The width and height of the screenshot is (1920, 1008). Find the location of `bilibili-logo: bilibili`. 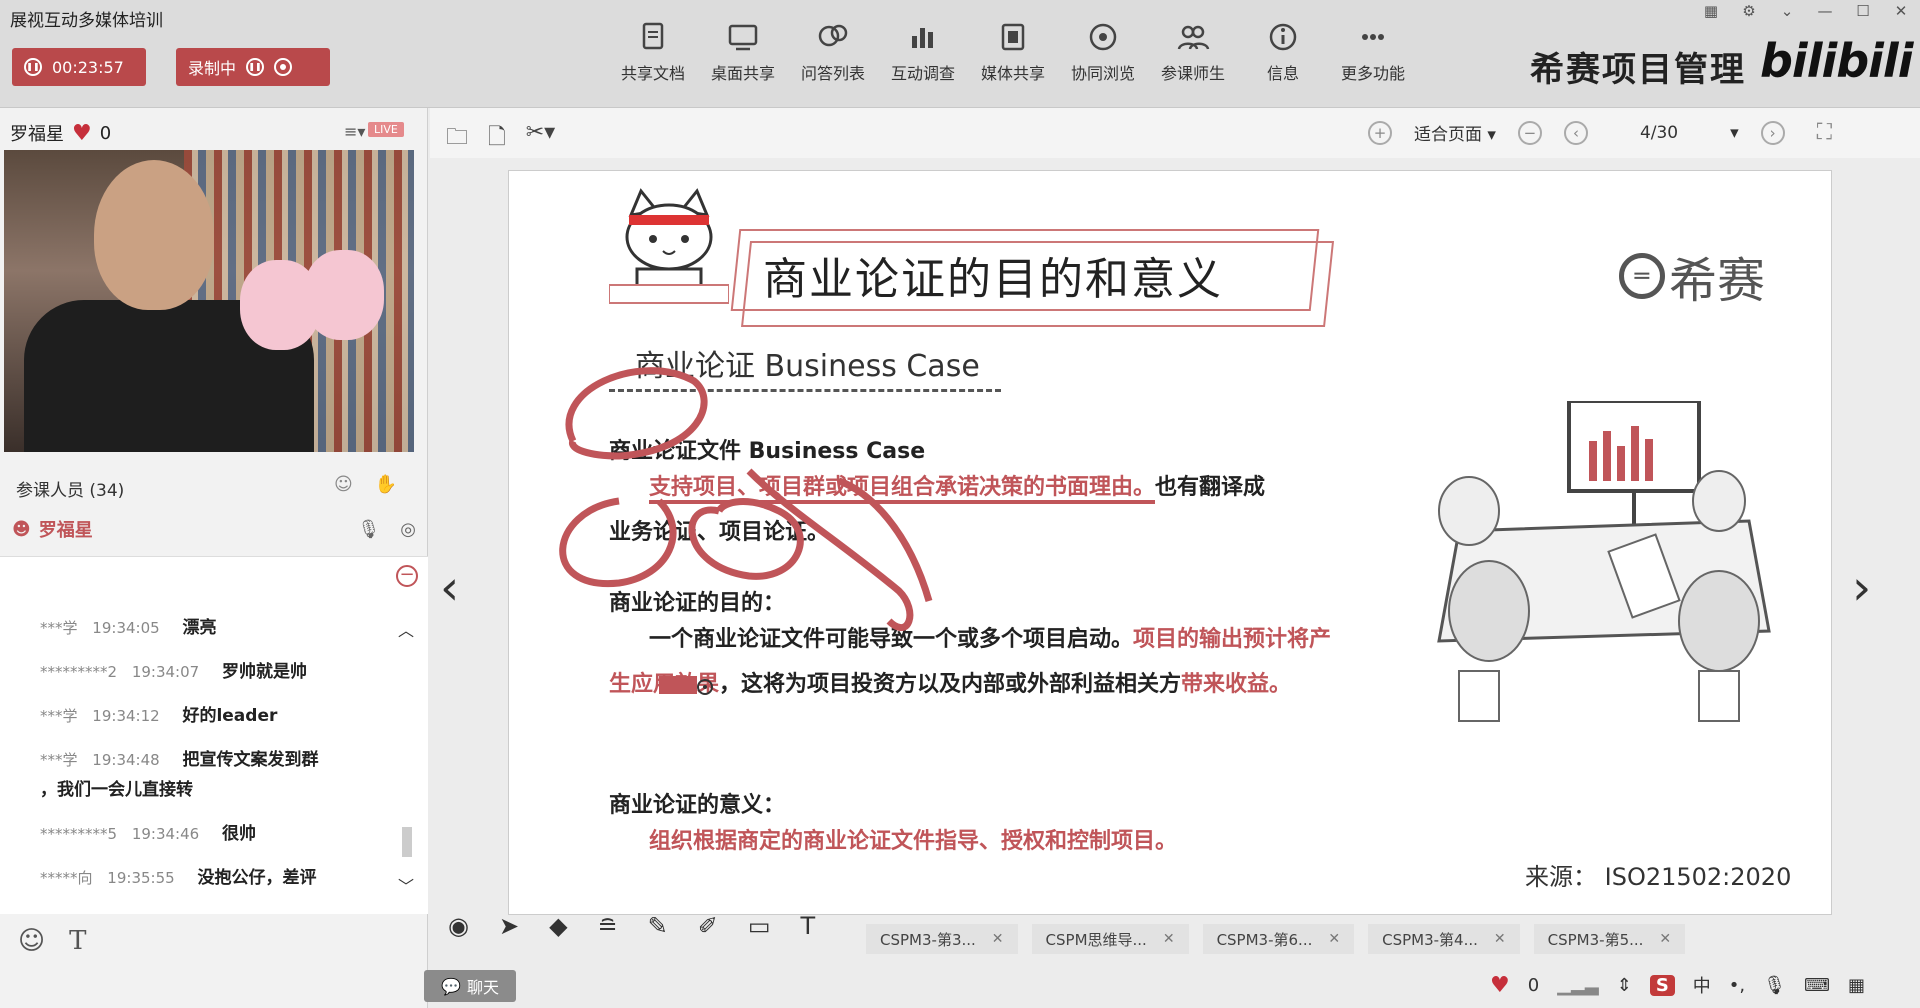

bilibili-logo: bilibili is located at coordinates (1836, 61).